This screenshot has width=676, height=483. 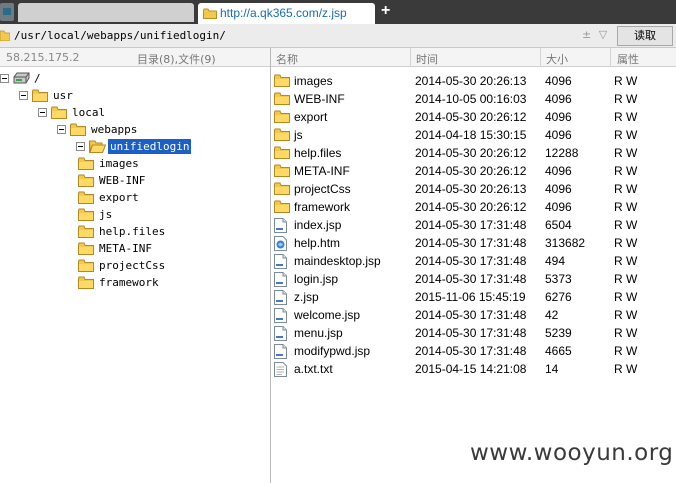 What do you see at coordinates (558, 333) in the screenshot?
I see `file-size: 5239` at bounding box center [558, 333].